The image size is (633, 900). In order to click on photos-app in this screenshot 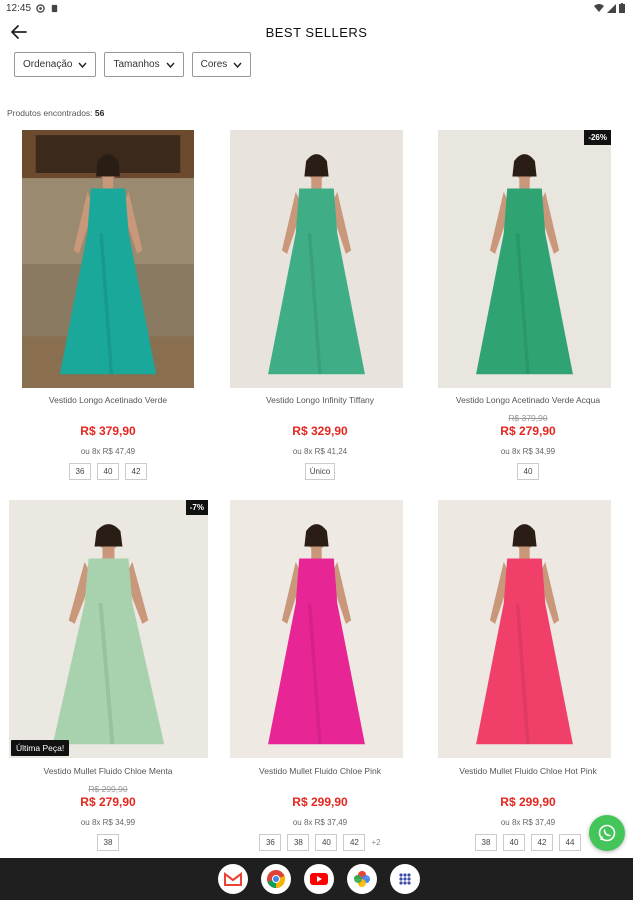, I will do `click(362, 879)`.